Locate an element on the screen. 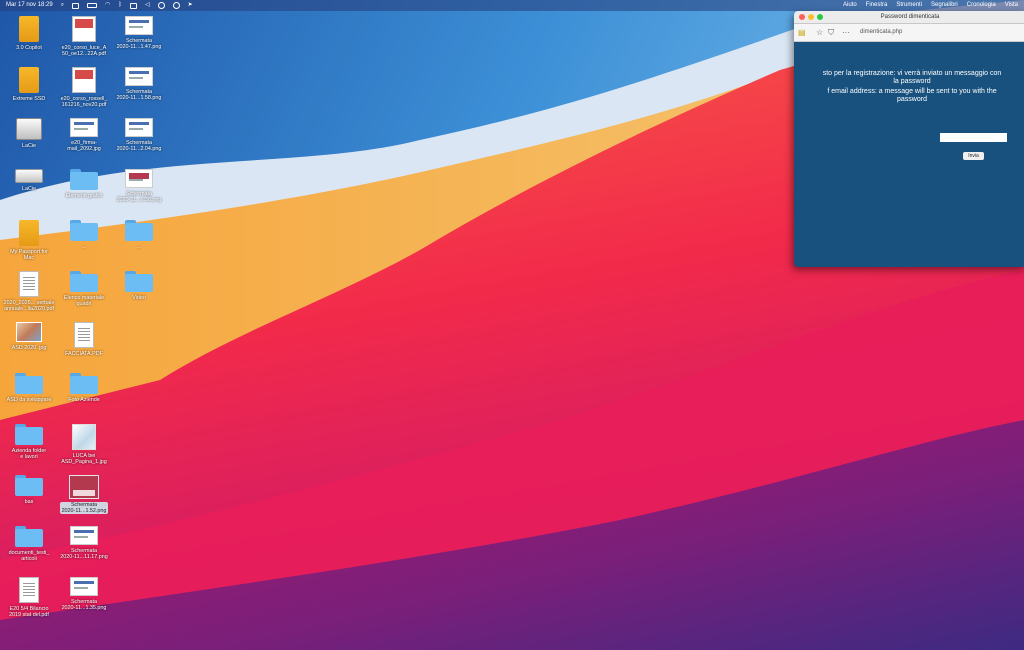  icon-elementi-grafici: Elementi grafici is located at coordinates (84, 184).